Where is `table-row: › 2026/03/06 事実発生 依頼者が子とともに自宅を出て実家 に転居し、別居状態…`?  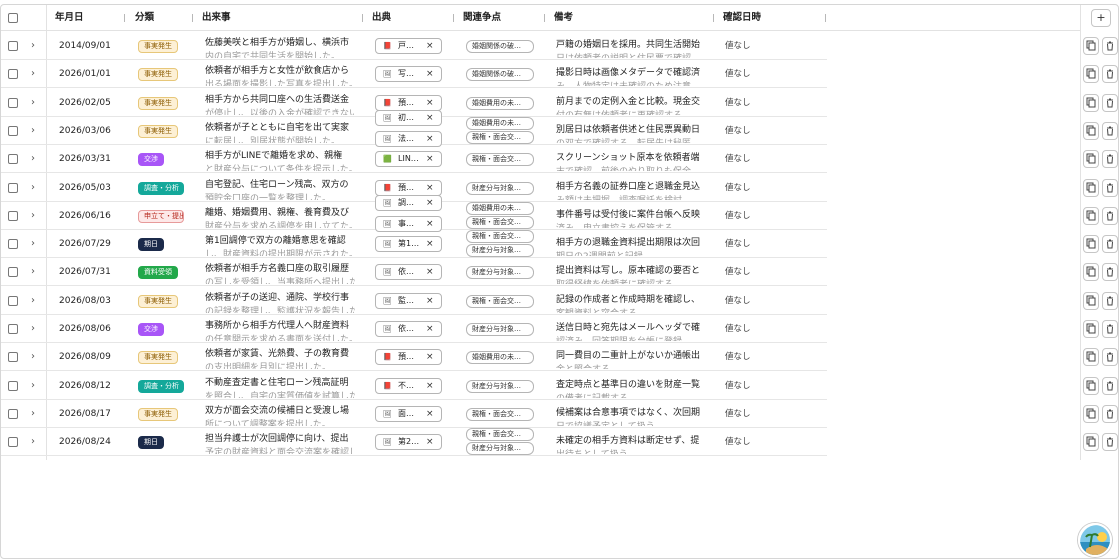 table-row: › 2026/03/06 事実発生 依頼者が子とともに自宅を出て実家 に転居し、別居状態… is located at coordinates (414, 128).